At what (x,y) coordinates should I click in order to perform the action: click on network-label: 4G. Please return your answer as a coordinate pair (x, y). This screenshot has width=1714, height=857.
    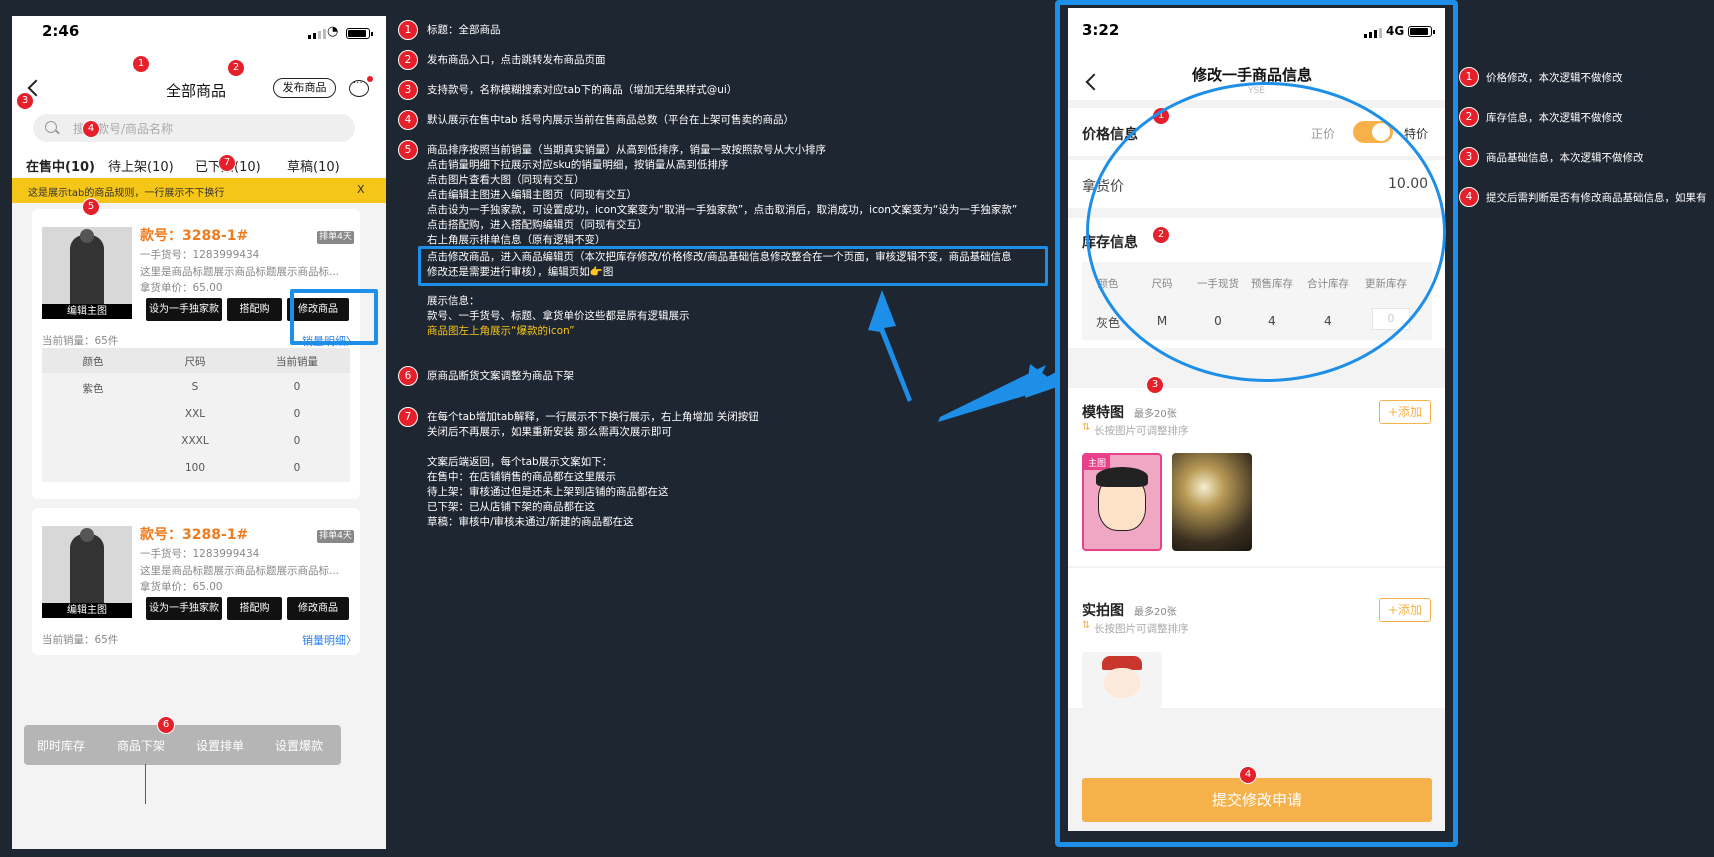
    Looking at the image, I should click on (1395, 31).